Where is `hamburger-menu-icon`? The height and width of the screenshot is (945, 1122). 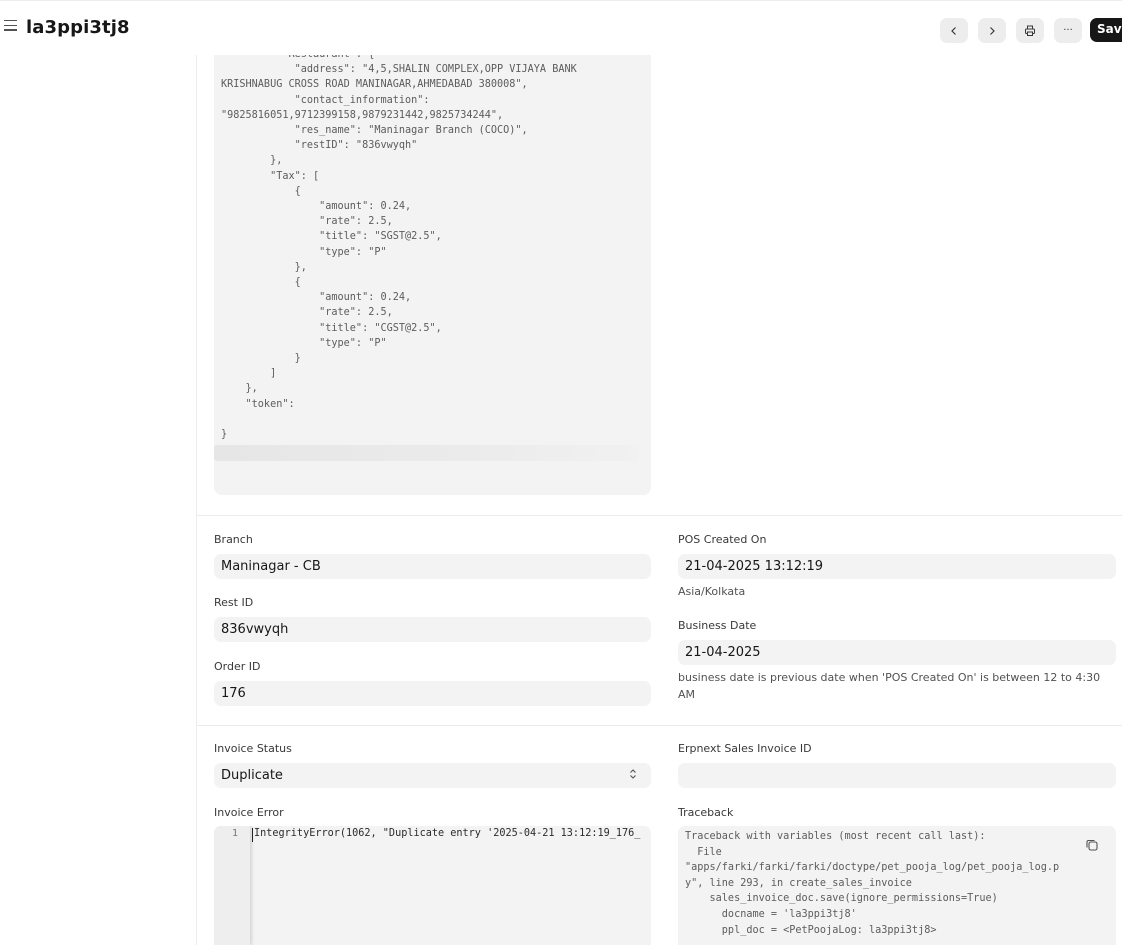 hamburger-menu-icon is located at coordinates (10, 26).